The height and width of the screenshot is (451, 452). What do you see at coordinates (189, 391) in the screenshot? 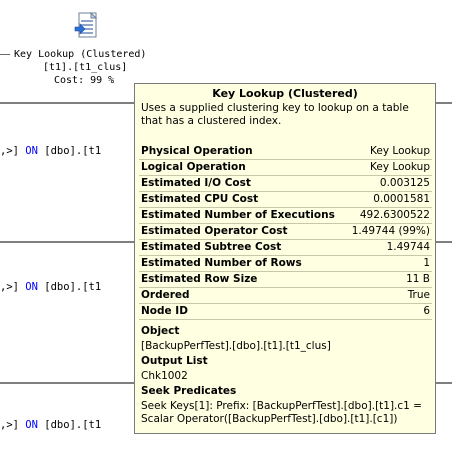
I see `seek-predicates-label: Seek Predicates` at bounding box center [189, 391].